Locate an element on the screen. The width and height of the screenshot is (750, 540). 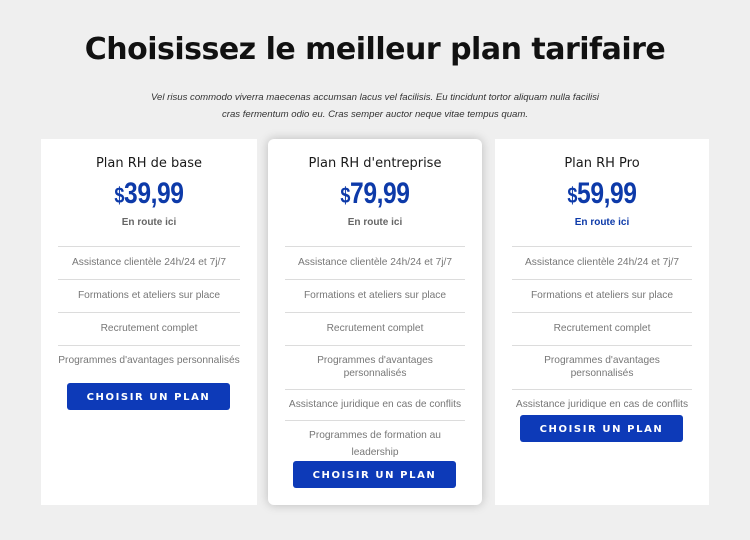
plan-price: $79,99 is located at coordinates (374, 194).